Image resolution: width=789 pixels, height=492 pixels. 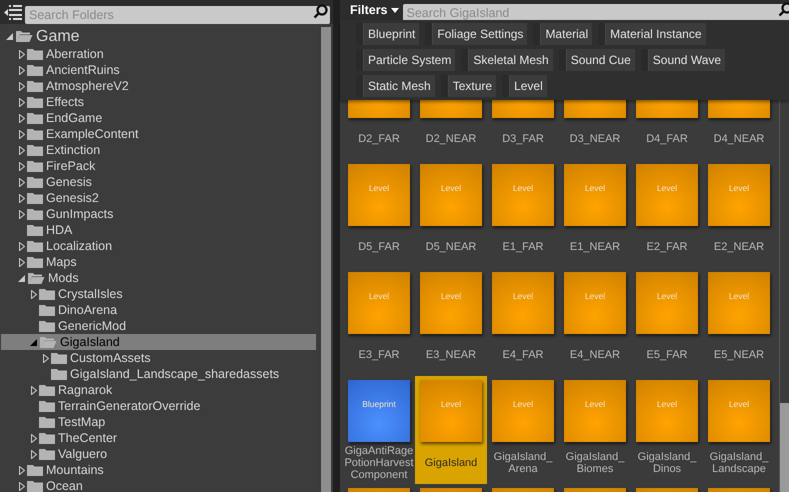 I want to click on folder-row: Effects, so click(x=158, y=102).